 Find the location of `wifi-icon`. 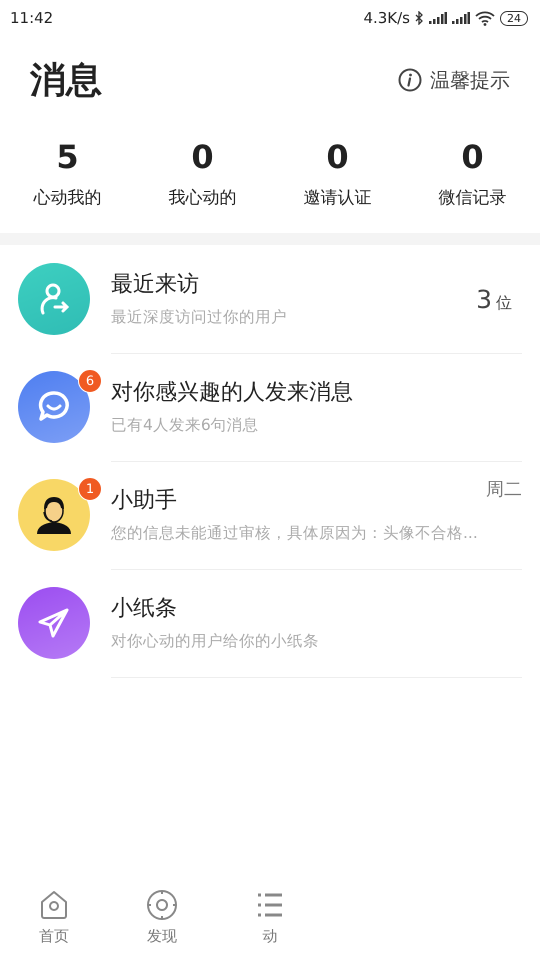

wifi-icon is located at coordinates (485, 18).